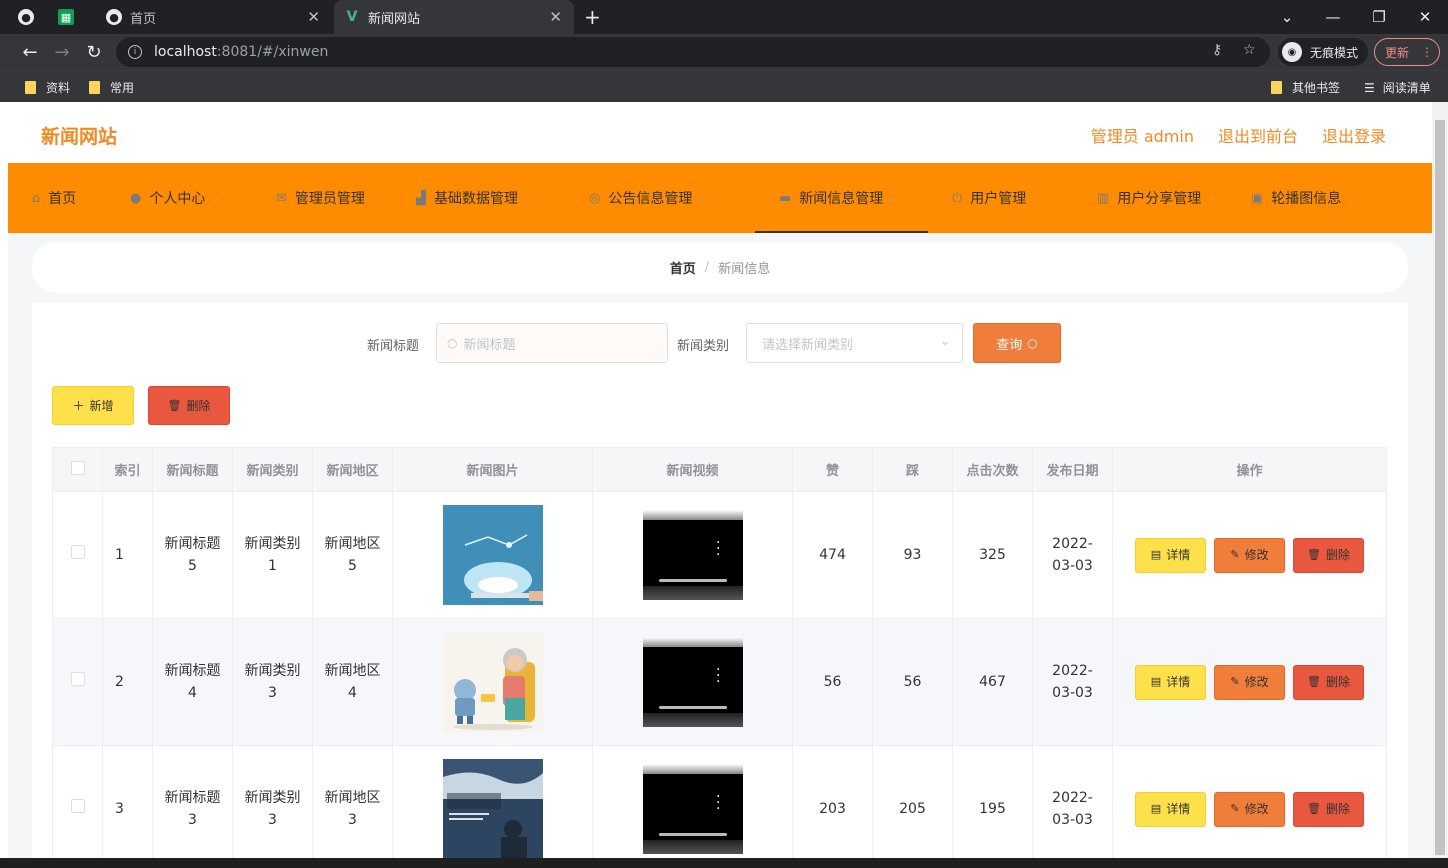 The width and height of the screenshot is (1448, 868). What do you see at coordinates (1159, 198) in the screenshot?
I see `menu-item-share: ▥ 用户分享管理 ⌄` at bounding box center [1159, 198].